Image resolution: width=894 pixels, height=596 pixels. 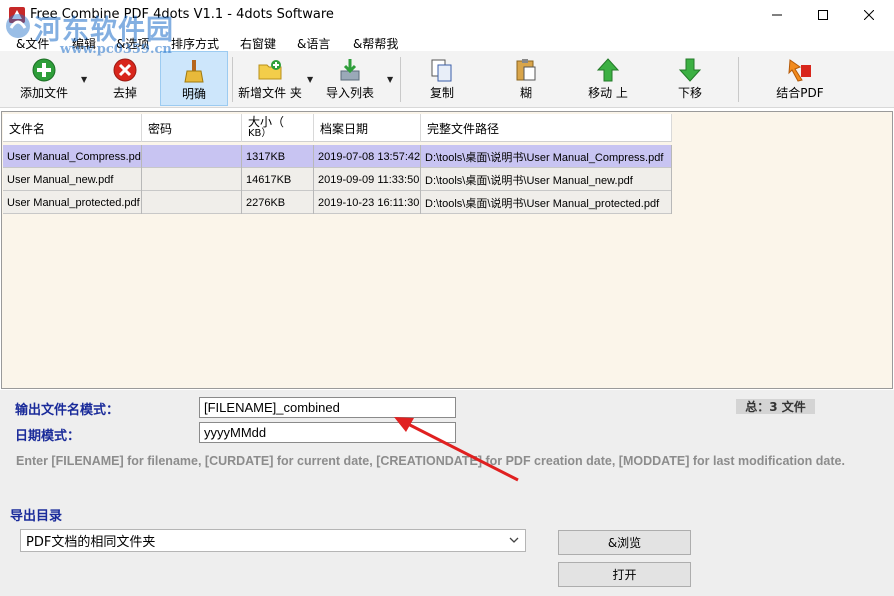 I want to click on cell-date: 2019-10-23 16:11:30, so click(x=367, y=202).